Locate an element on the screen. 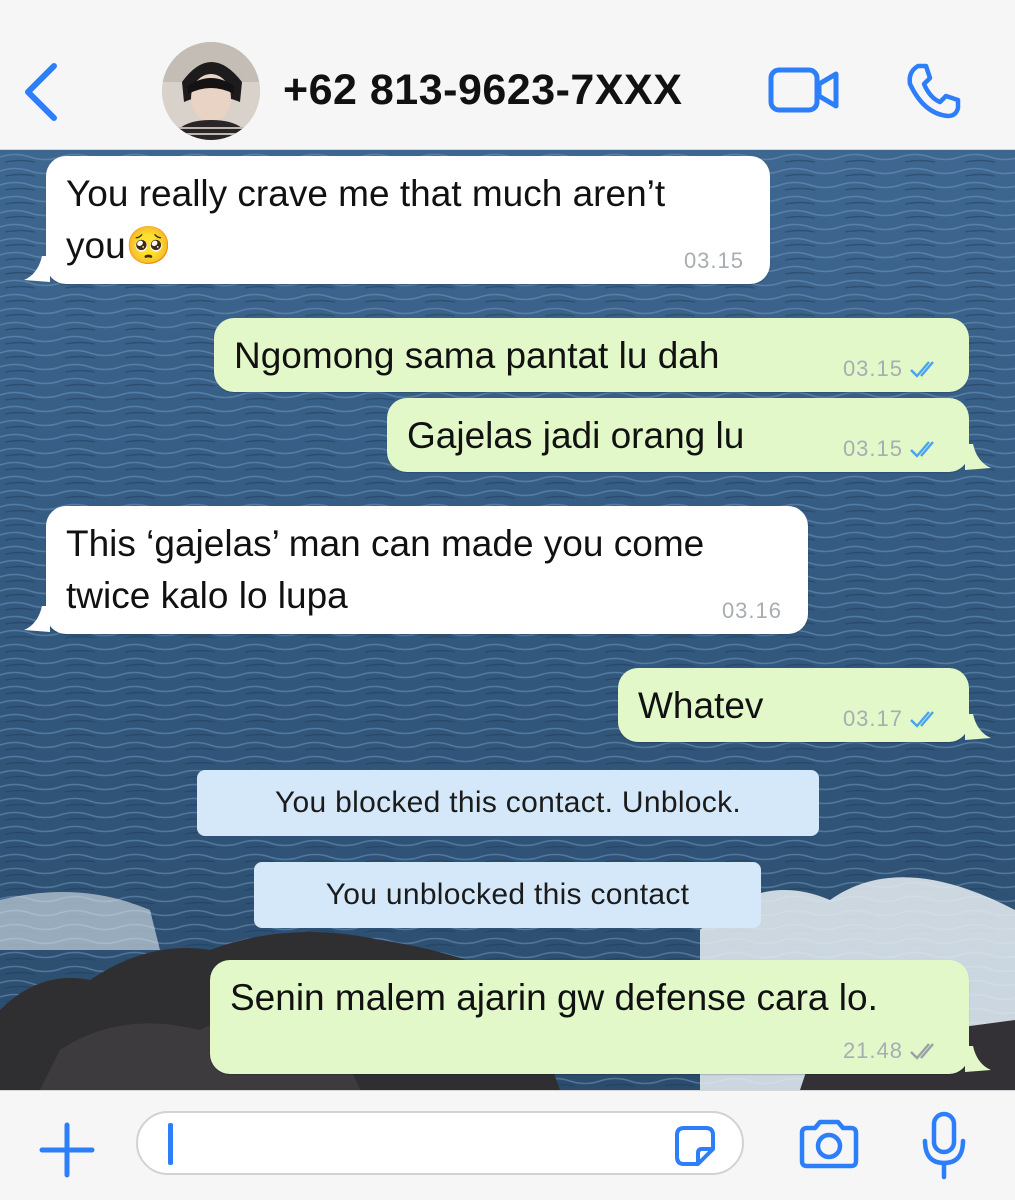  input-bar is located at coordinates (507, 1145).